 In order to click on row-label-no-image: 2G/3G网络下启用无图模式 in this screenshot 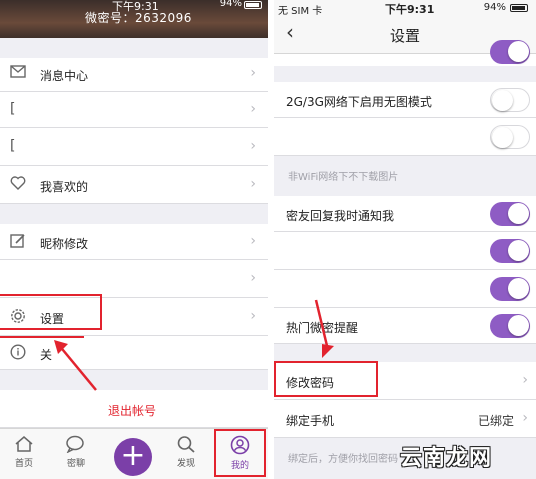, I will do `click(359, 102)`.